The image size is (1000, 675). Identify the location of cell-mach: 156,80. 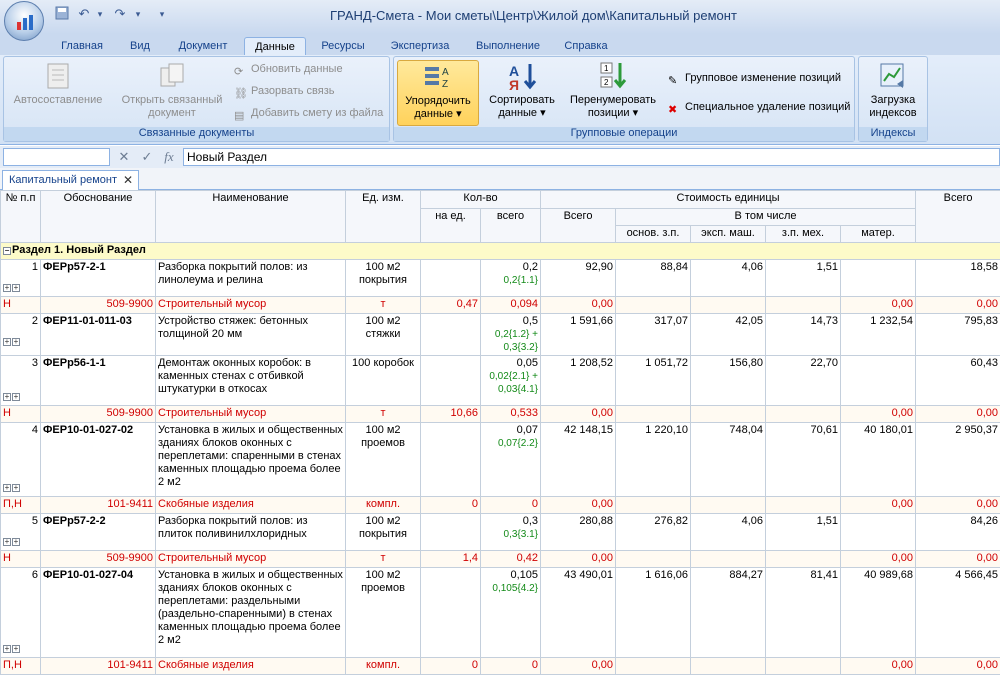
(728, 380).